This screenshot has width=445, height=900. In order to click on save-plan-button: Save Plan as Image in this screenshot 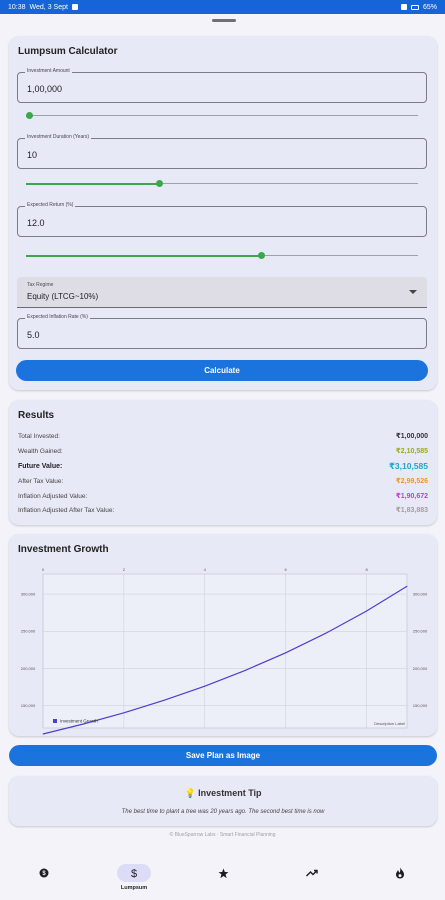, I will do `click(223, 755)`.